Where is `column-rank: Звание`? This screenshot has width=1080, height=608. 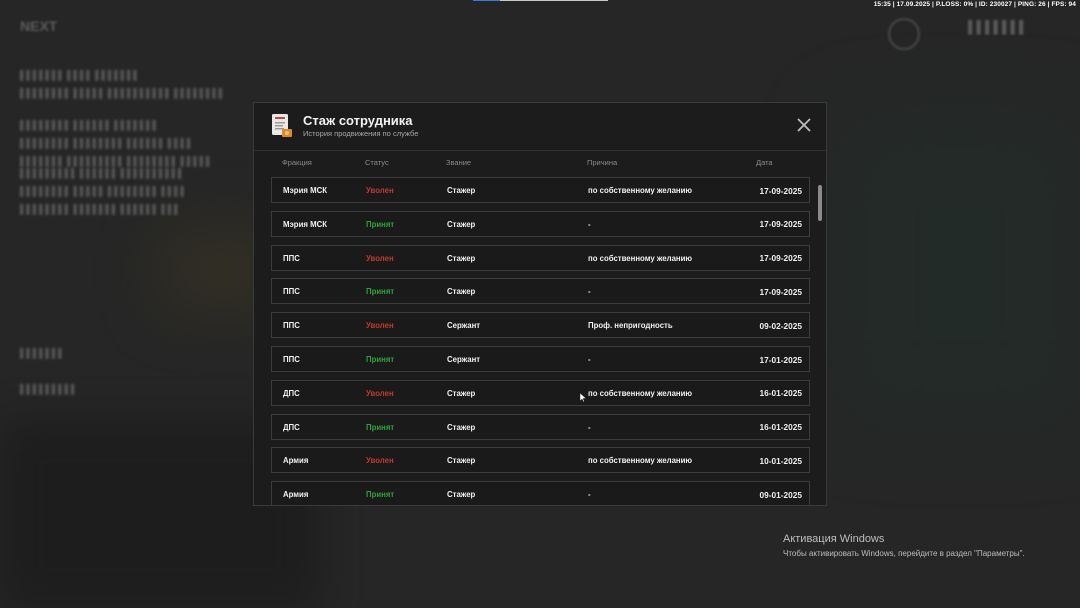
column-rank: Звание is located at coordinates (459, 162).